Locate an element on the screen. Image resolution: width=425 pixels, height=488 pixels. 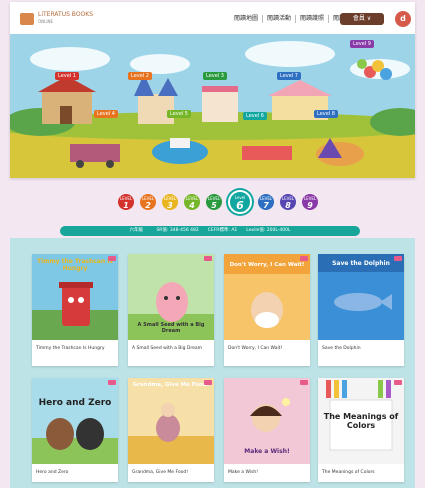
book-title: A Small Seed with a Big Dream is located at coordinates (167, 348).